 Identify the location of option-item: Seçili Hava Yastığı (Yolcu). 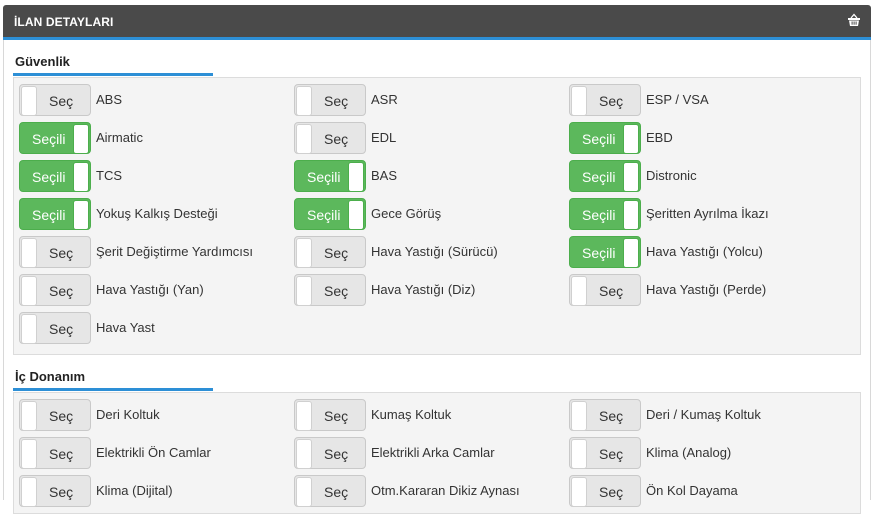
(704, 253).